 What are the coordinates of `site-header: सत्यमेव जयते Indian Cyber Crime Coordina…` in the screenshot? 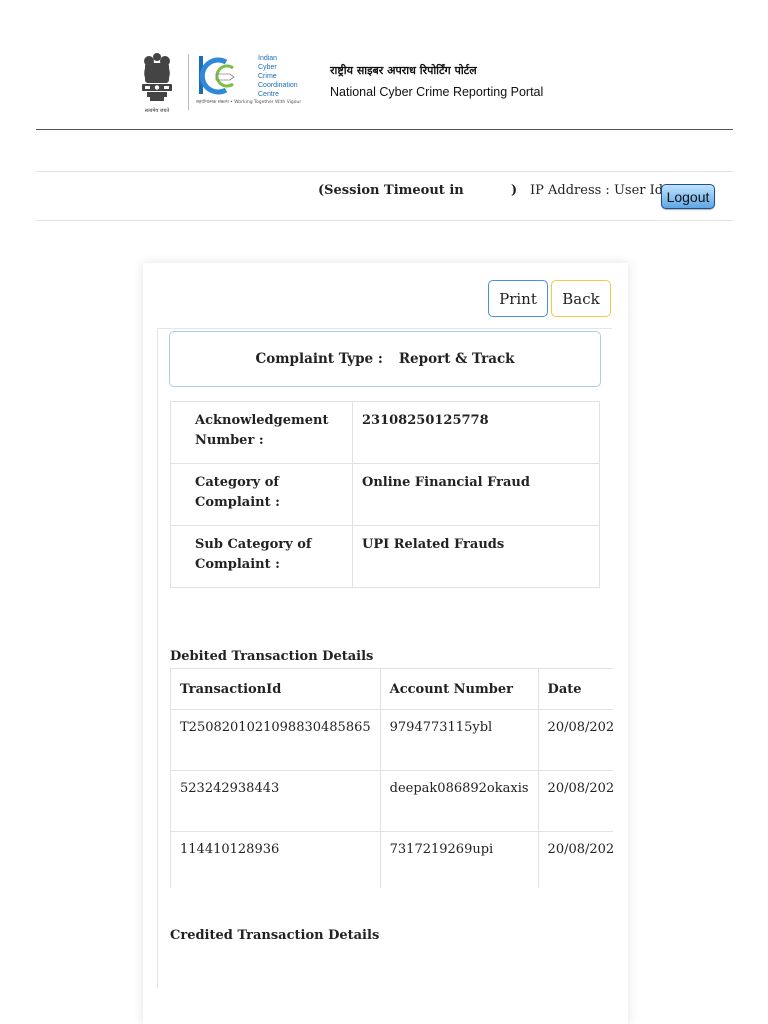 It's located at (384, 65).